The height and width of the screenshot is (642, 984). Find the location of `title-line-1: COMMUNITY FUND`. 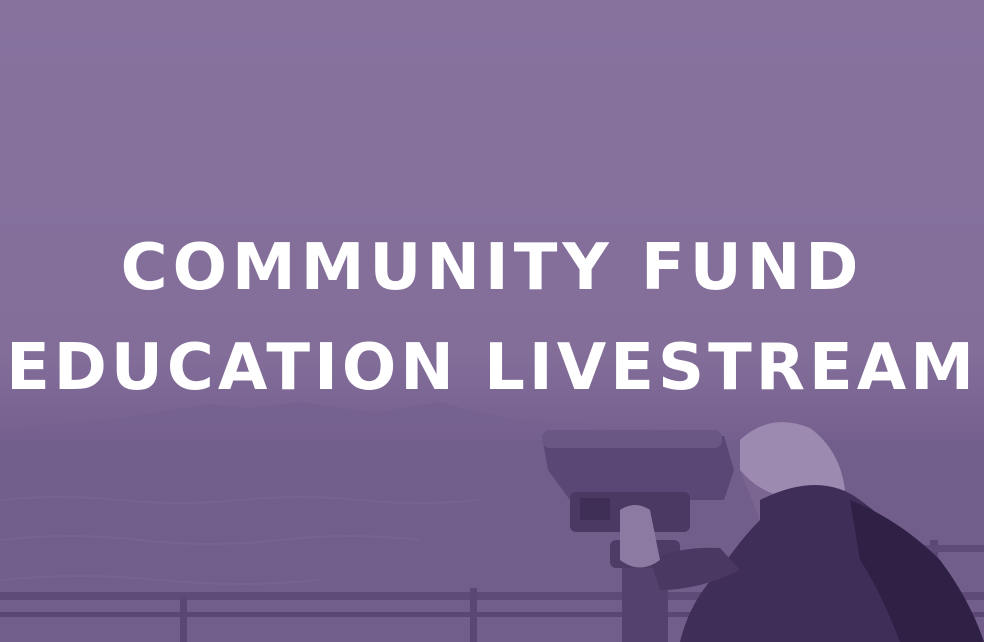

title-line-1: COMMUNITY FUND is located at coordinates (492, 268).